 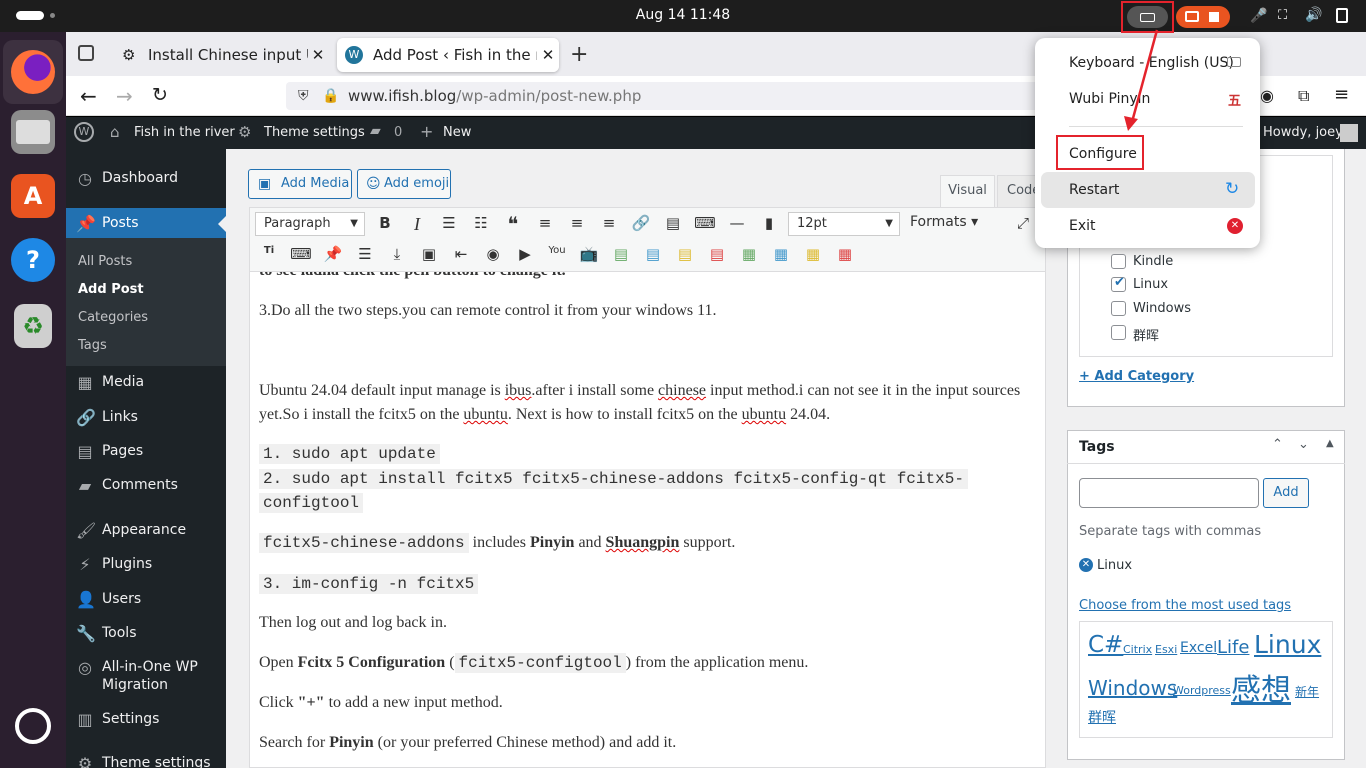 I want to click on red-box-icon: ▤, so click(x=717, y=254).